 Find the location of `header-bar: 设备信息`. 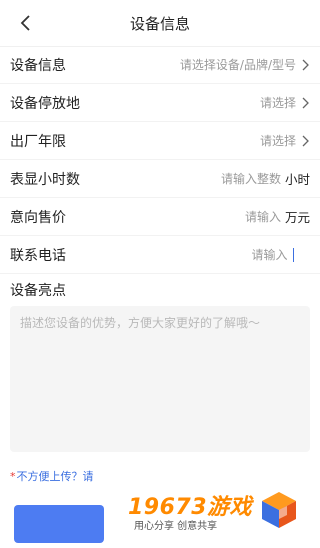

header-bar: 设备信息 is located at coordinates (160, 23).